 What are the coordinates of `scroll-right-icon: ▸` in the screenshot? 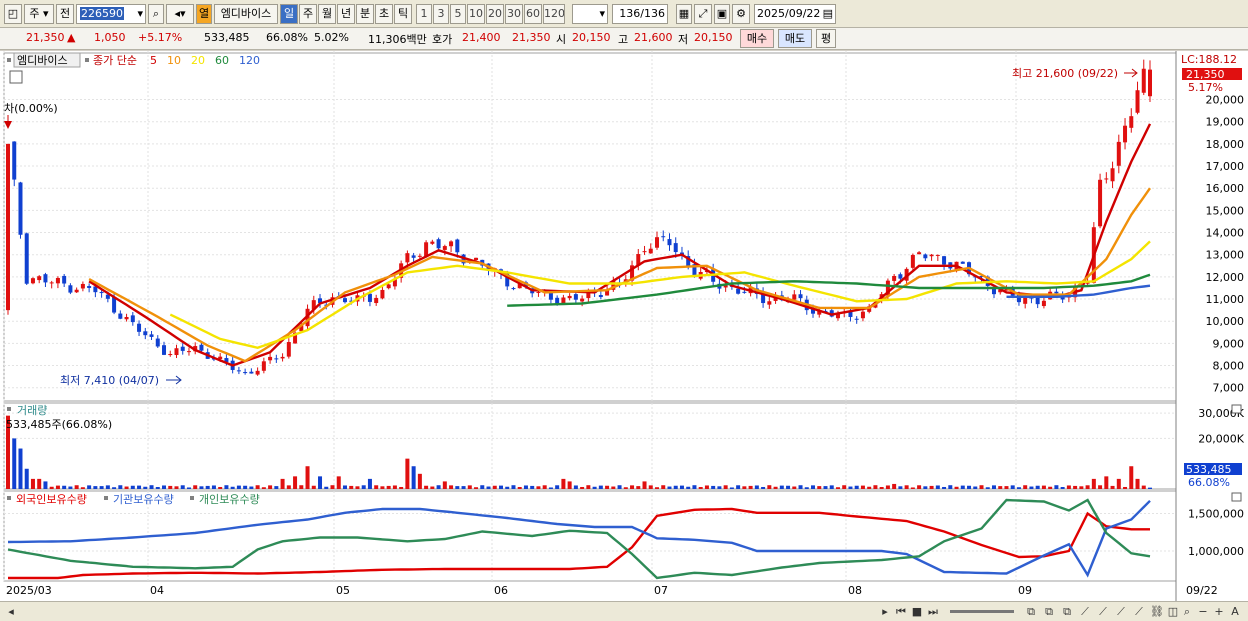 It's located at (885, 612).